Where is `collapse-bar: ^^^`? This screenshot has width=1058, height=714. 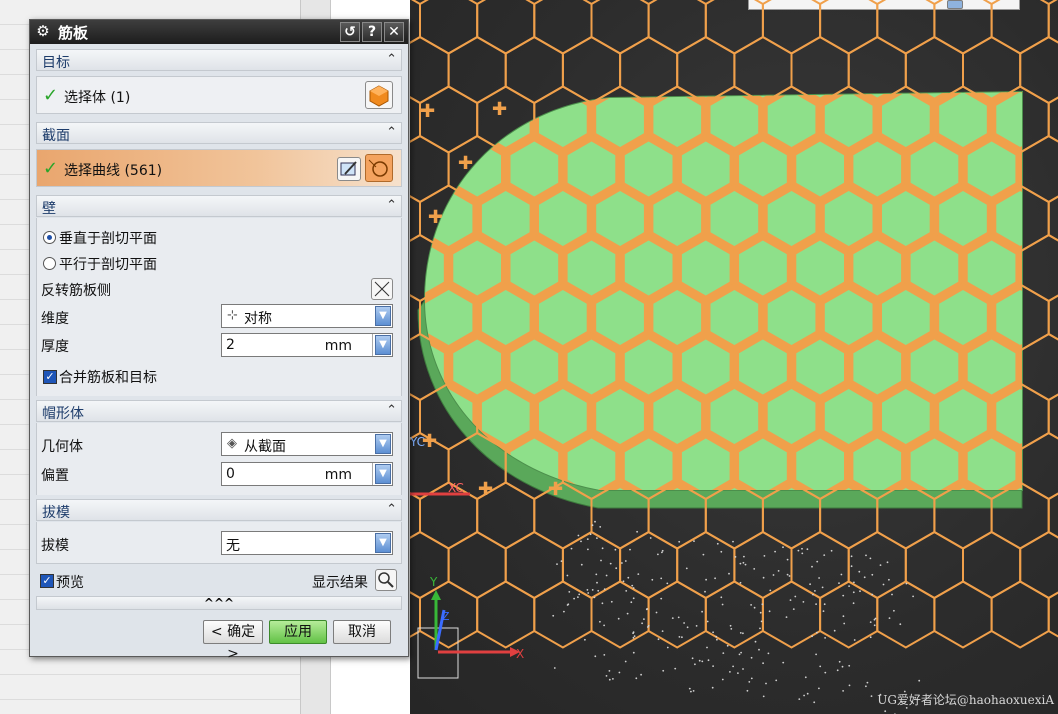
collapse-bar: ^^^ is located at coordinates (219, 603).